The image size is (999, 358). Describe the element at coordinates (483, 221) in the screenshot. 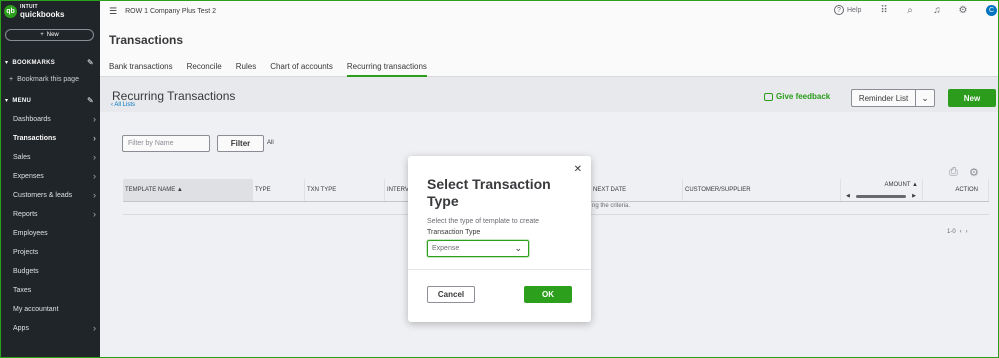

I see `dialog-description: Select the type of template to create` at that location.